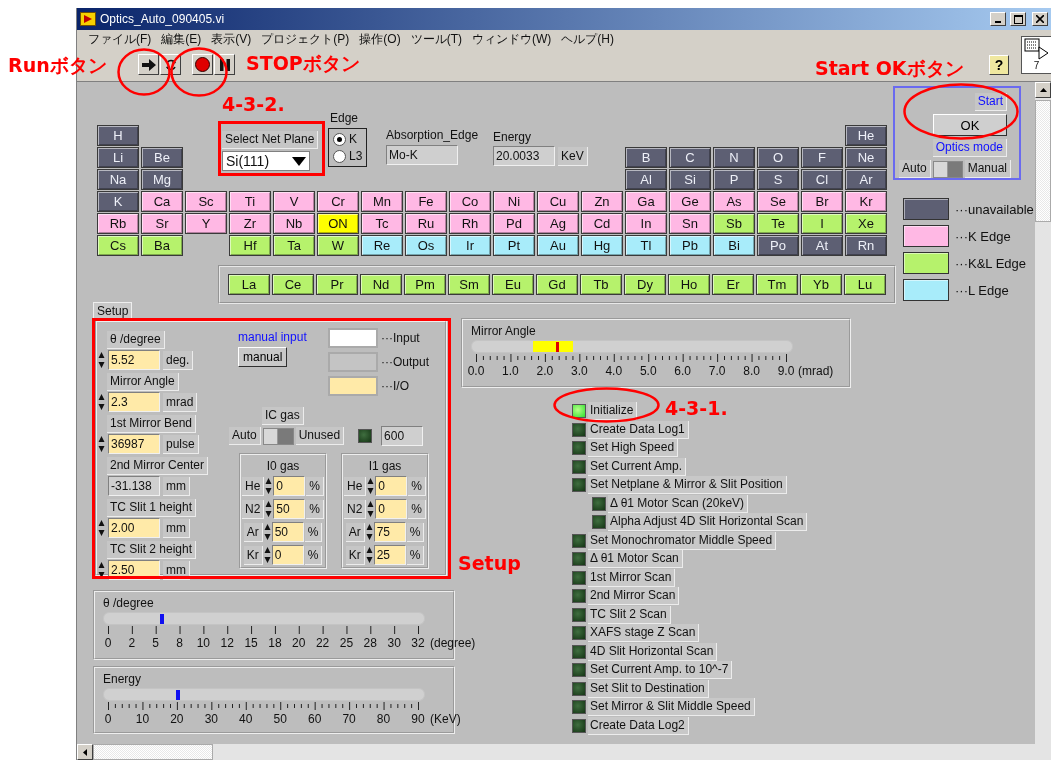 The image size is (1051, 760). What do you see at coordinates (250, 245) in the screenshot?
I see `element-key: Hf` at bounding box center [250, 245].